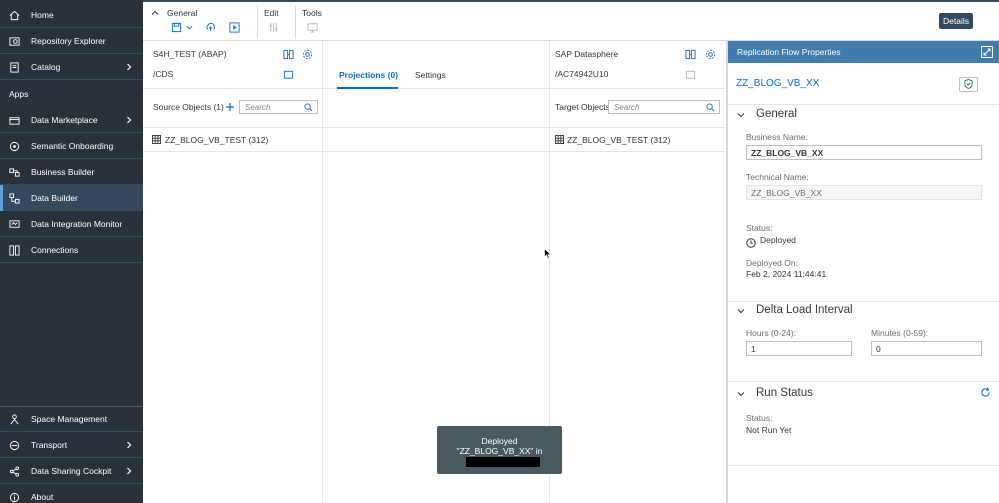 The height and width of the screenshot is (503, 999). What do you see at coordinates (234, 27) in the screenshot?
I see `run-icon` at bounding box center [234, 27].